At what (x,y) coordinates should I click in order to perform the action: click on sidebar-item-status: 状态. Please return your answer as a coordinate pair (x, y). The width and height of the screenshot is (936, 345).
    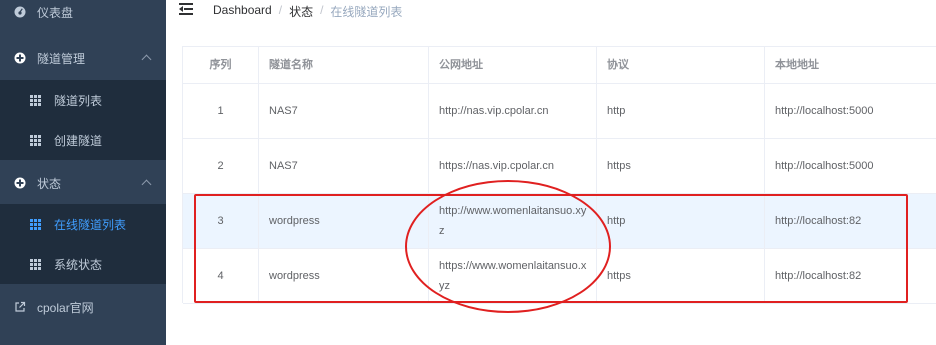
    Looking at the image, I should click on (83, 183).